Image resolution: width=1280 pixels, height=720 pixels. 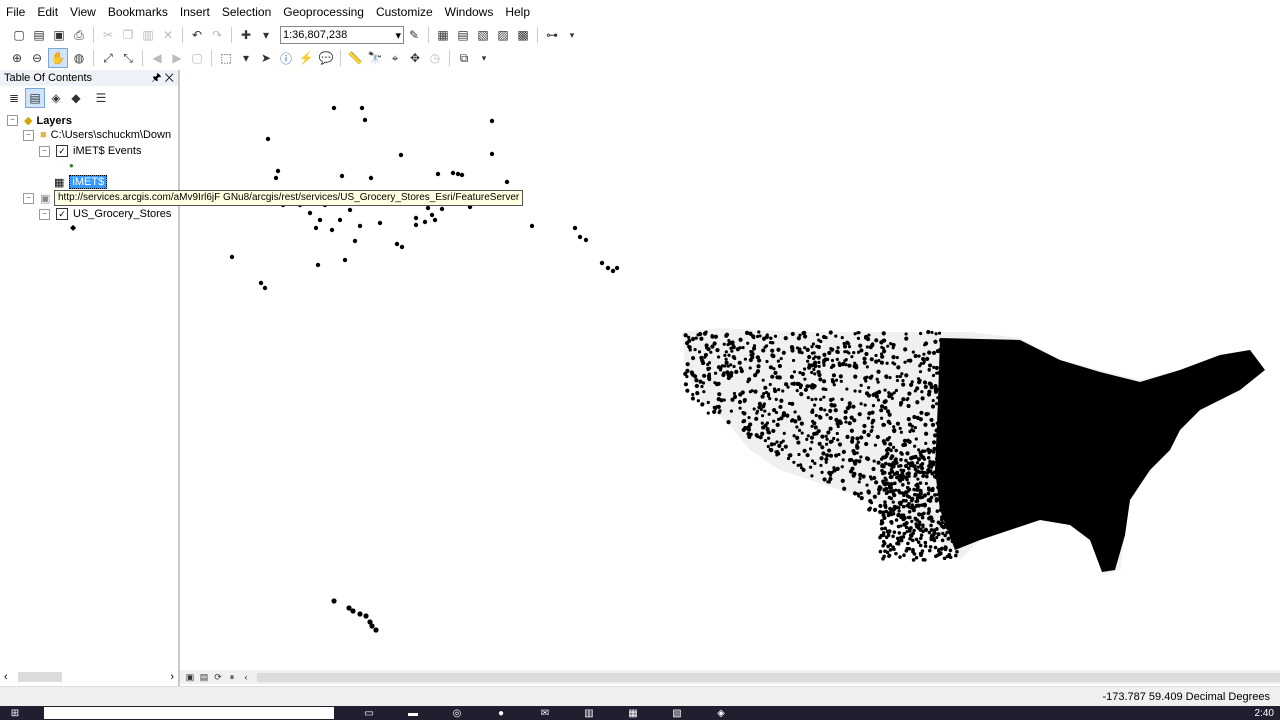 What do you see at coordinates (246, 12) in the screenshot?
I see `menu-selection: Selection` at bounding box center [246, 12].